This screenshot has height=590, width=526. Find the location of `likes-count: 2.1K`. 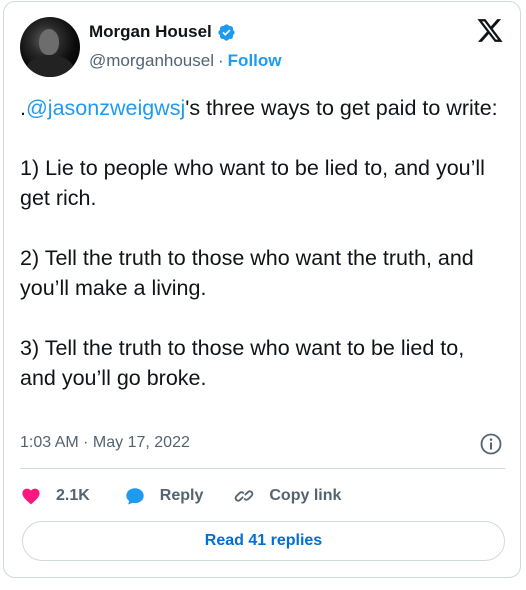

likes-count: 2.1K is located at coordinates (73, 495).